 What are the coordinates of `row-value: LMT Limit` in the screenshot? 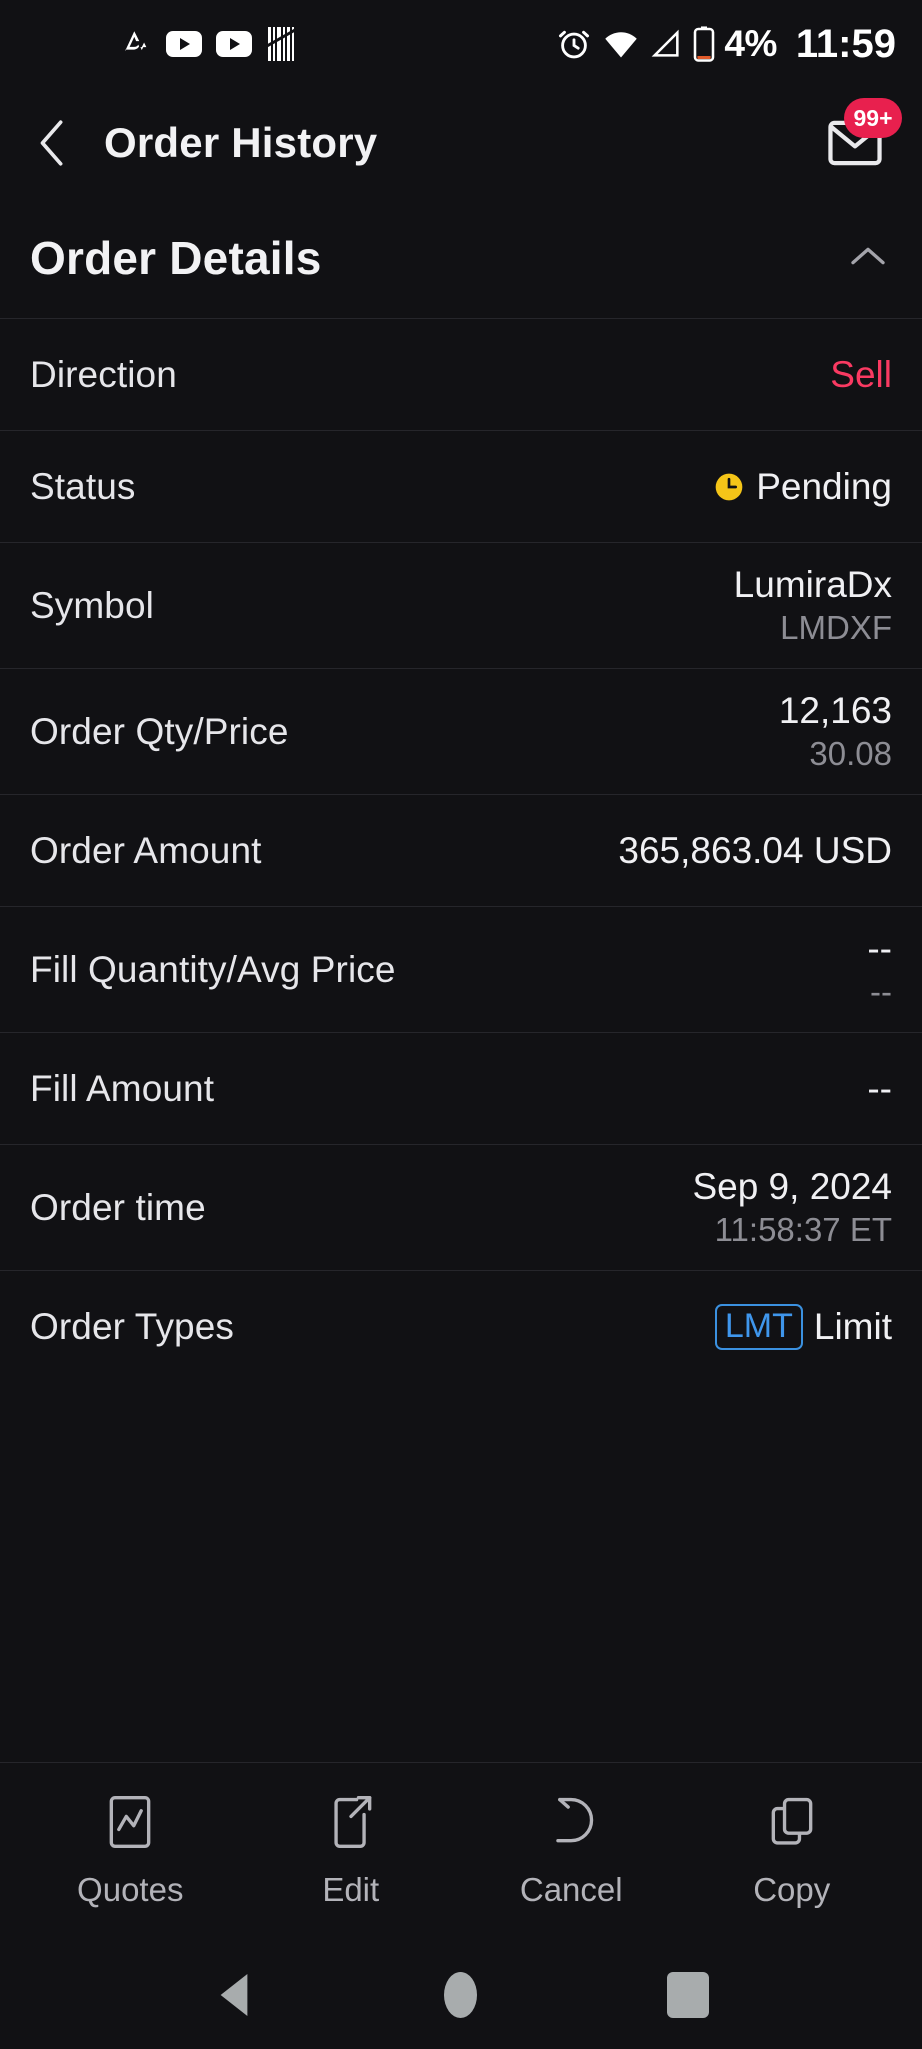 It's located at (803, 1326).